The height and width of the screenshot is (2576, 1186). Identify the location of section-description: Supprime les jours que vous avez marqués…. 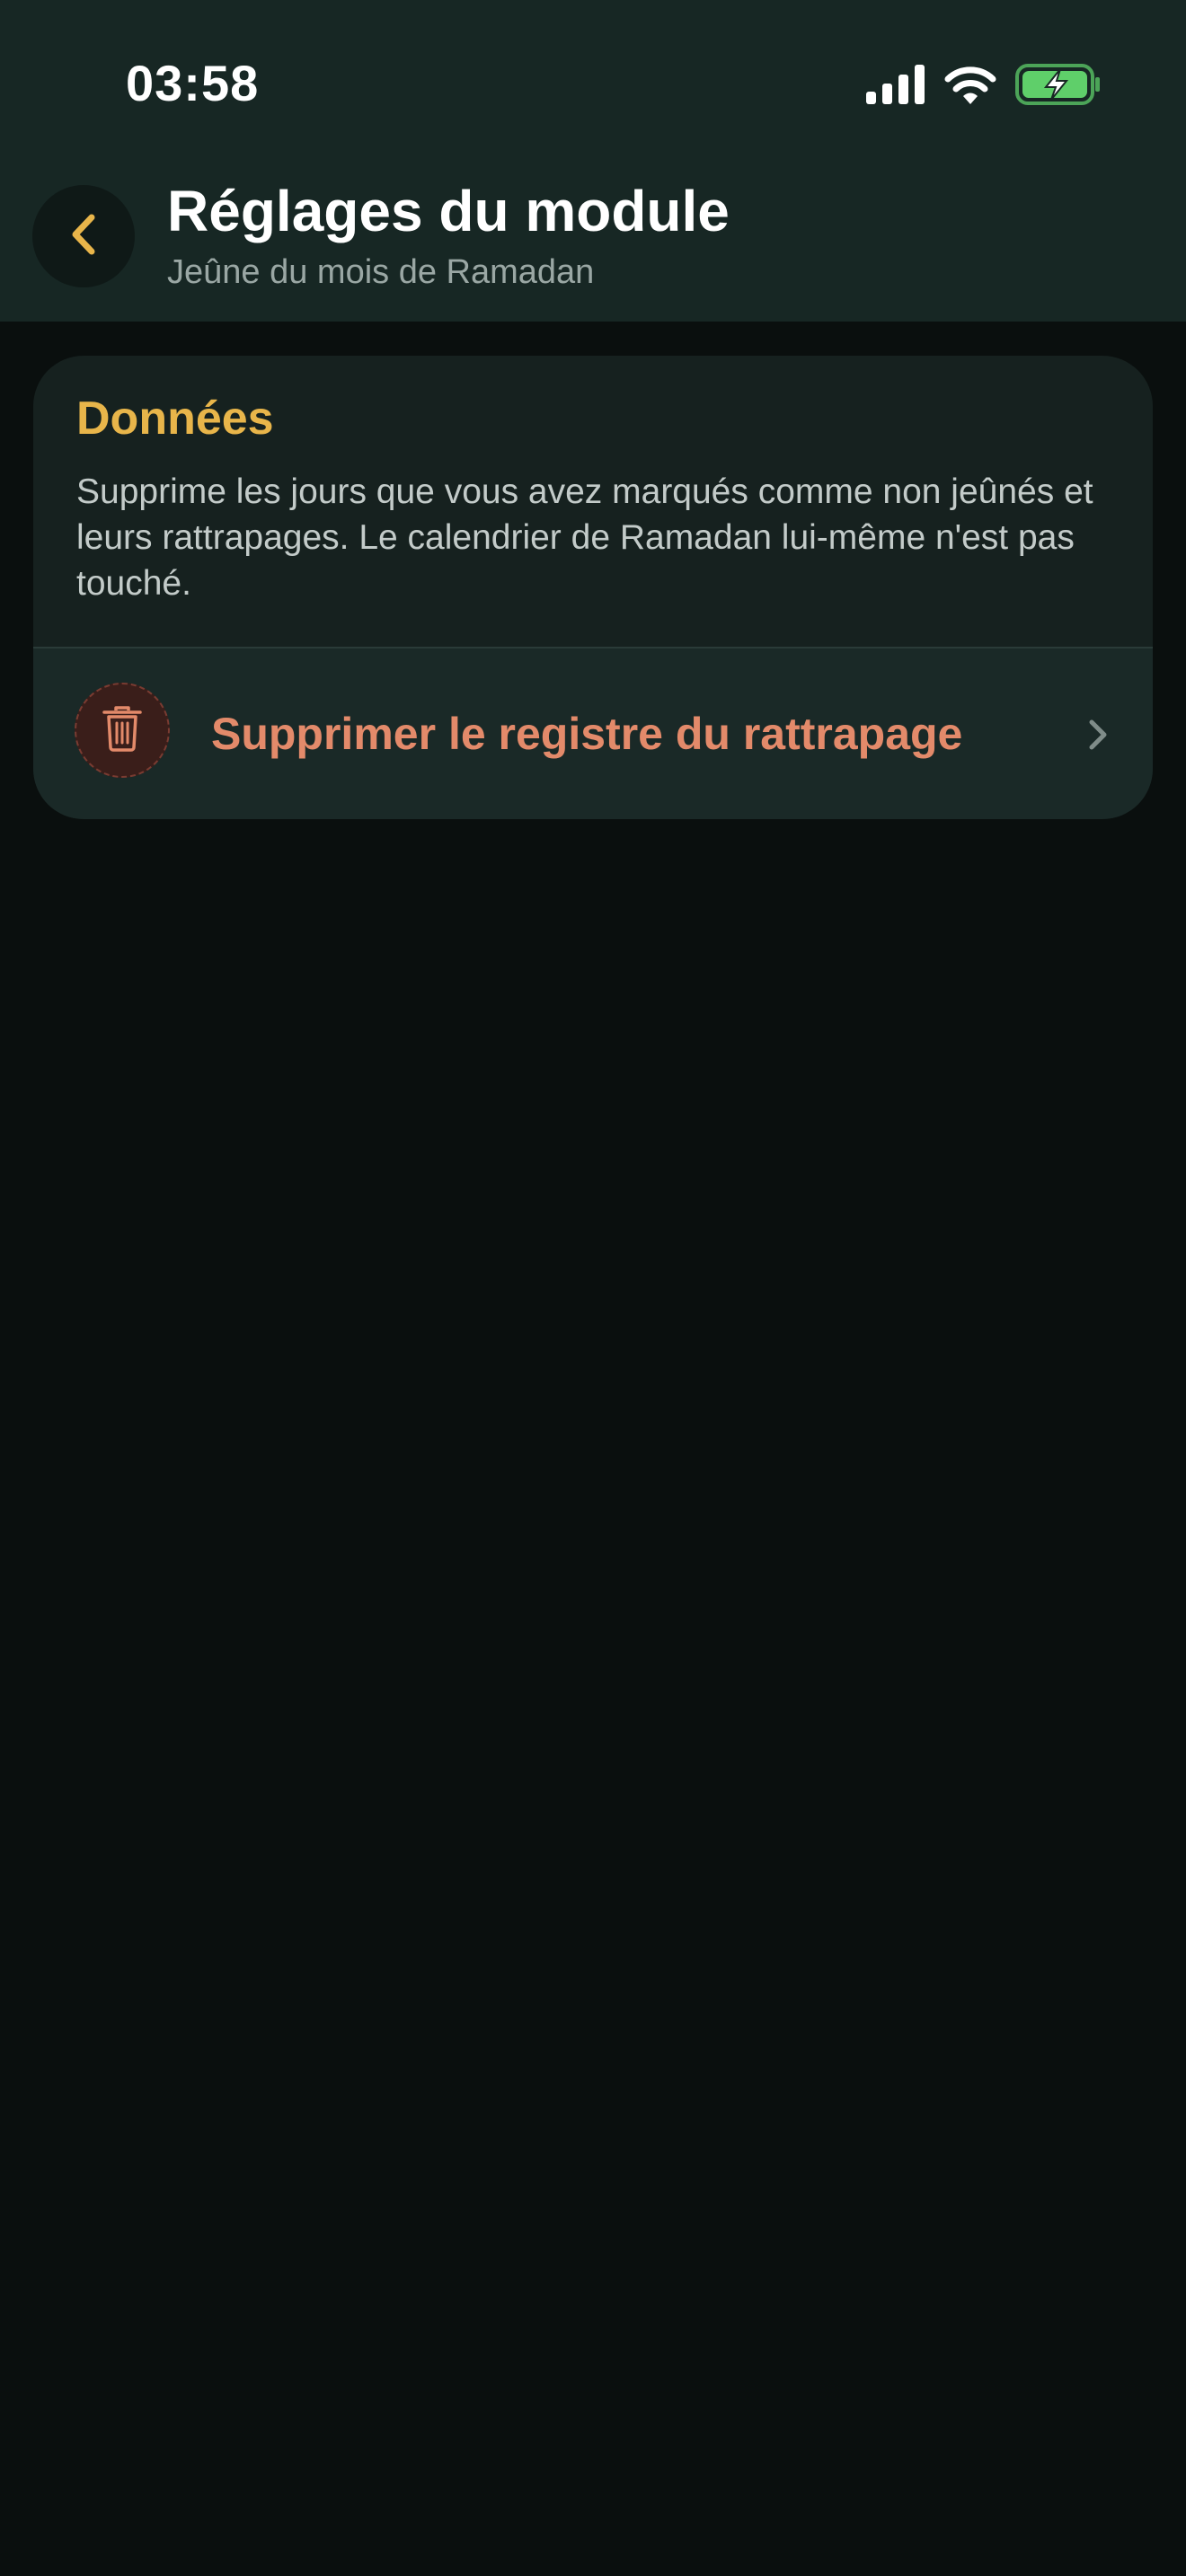
(584, 537).